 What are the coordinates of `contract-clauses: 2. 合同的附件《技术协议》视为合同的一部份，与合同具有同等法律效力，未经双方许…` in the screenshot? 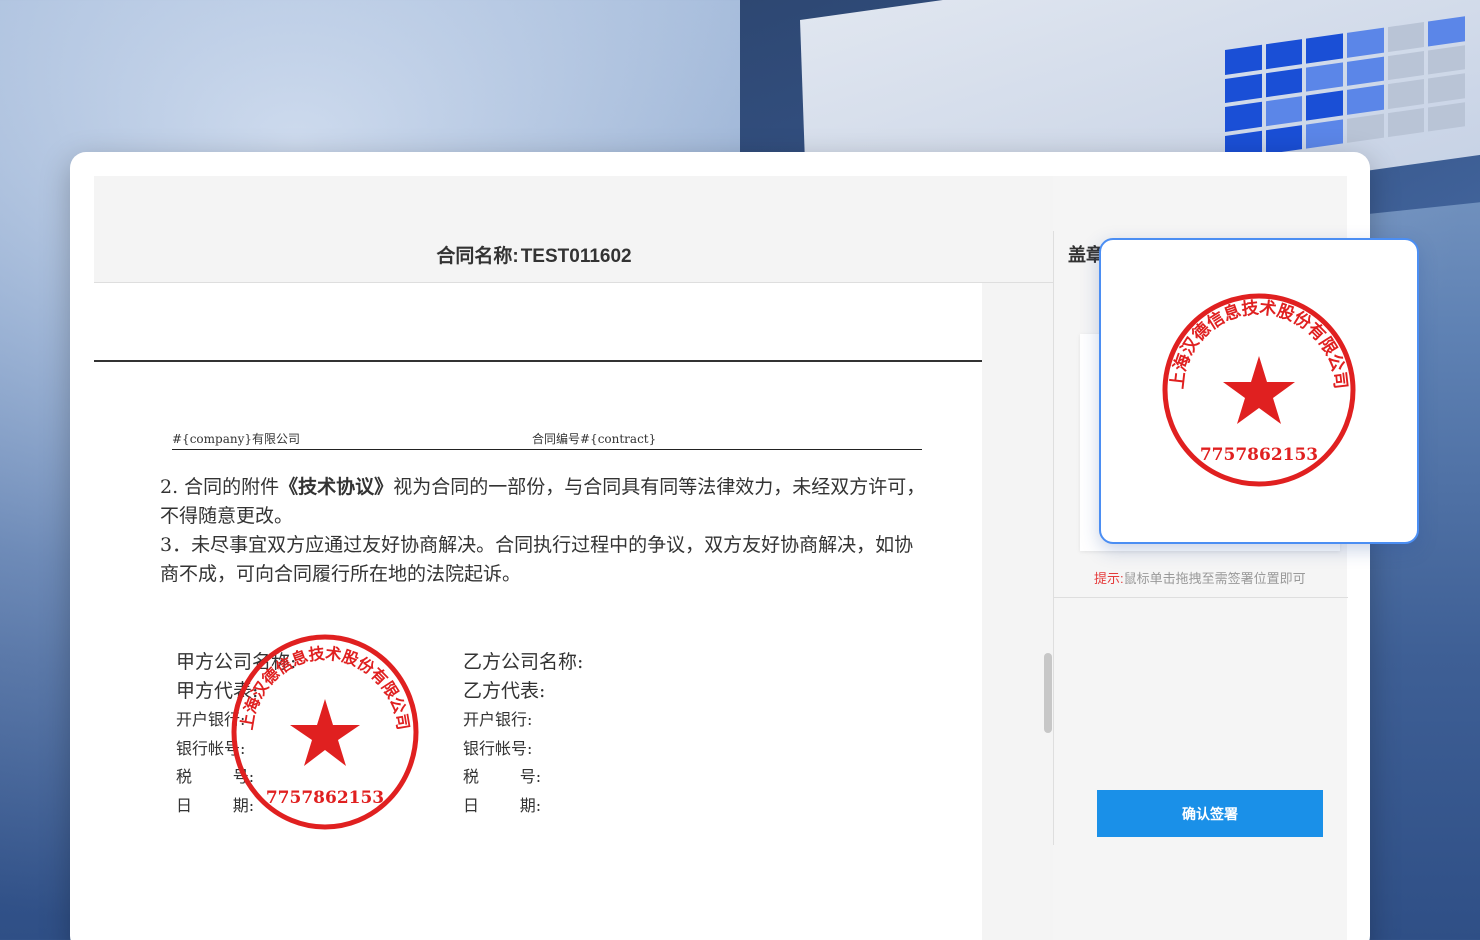 It's located at (545, 531).